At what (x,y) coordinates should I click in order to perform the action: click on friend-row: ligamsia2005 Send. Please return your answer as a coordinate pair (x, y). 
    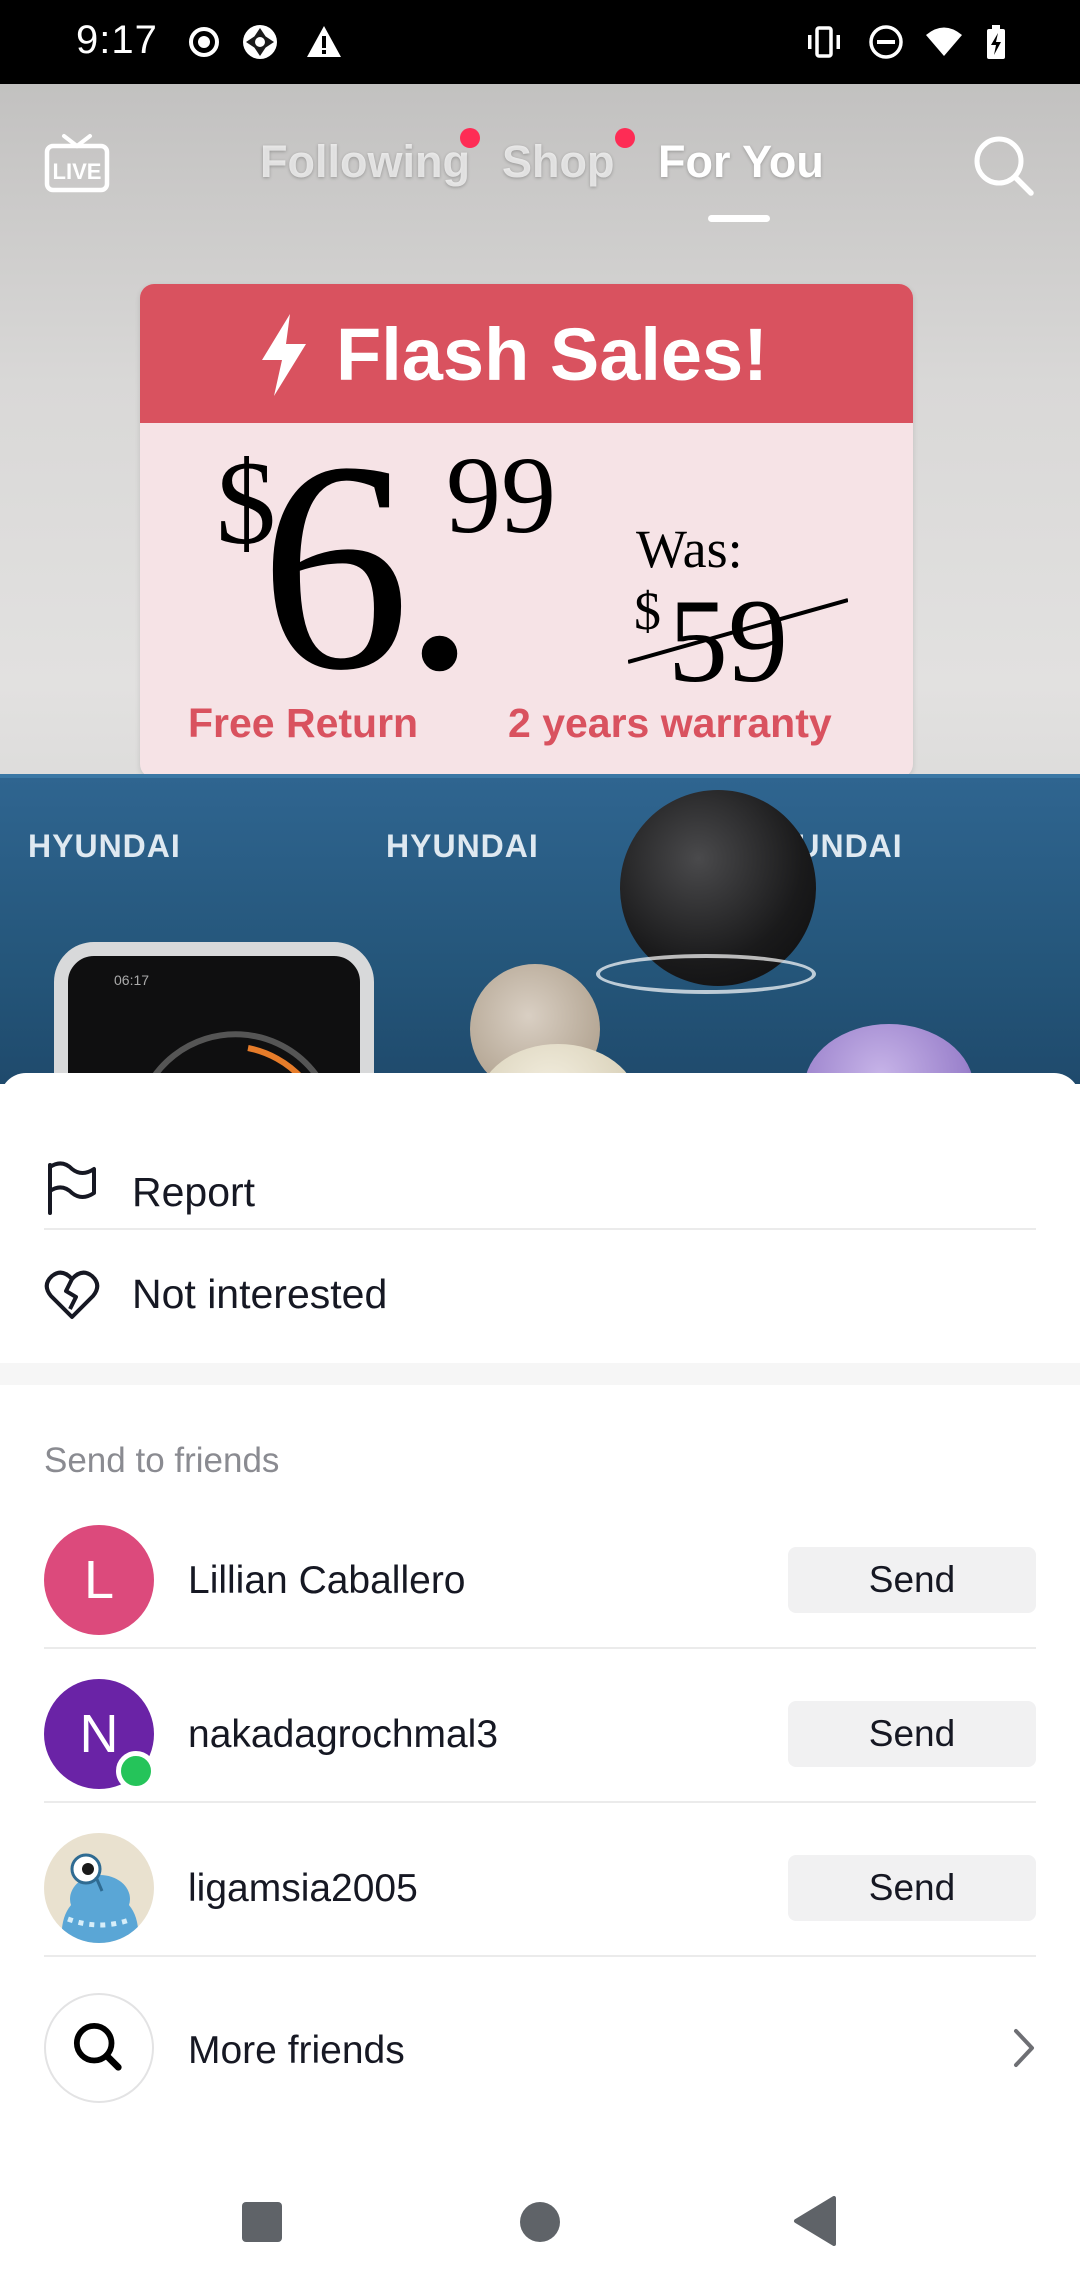
    Looking at the image, I should click on (540, 1892).